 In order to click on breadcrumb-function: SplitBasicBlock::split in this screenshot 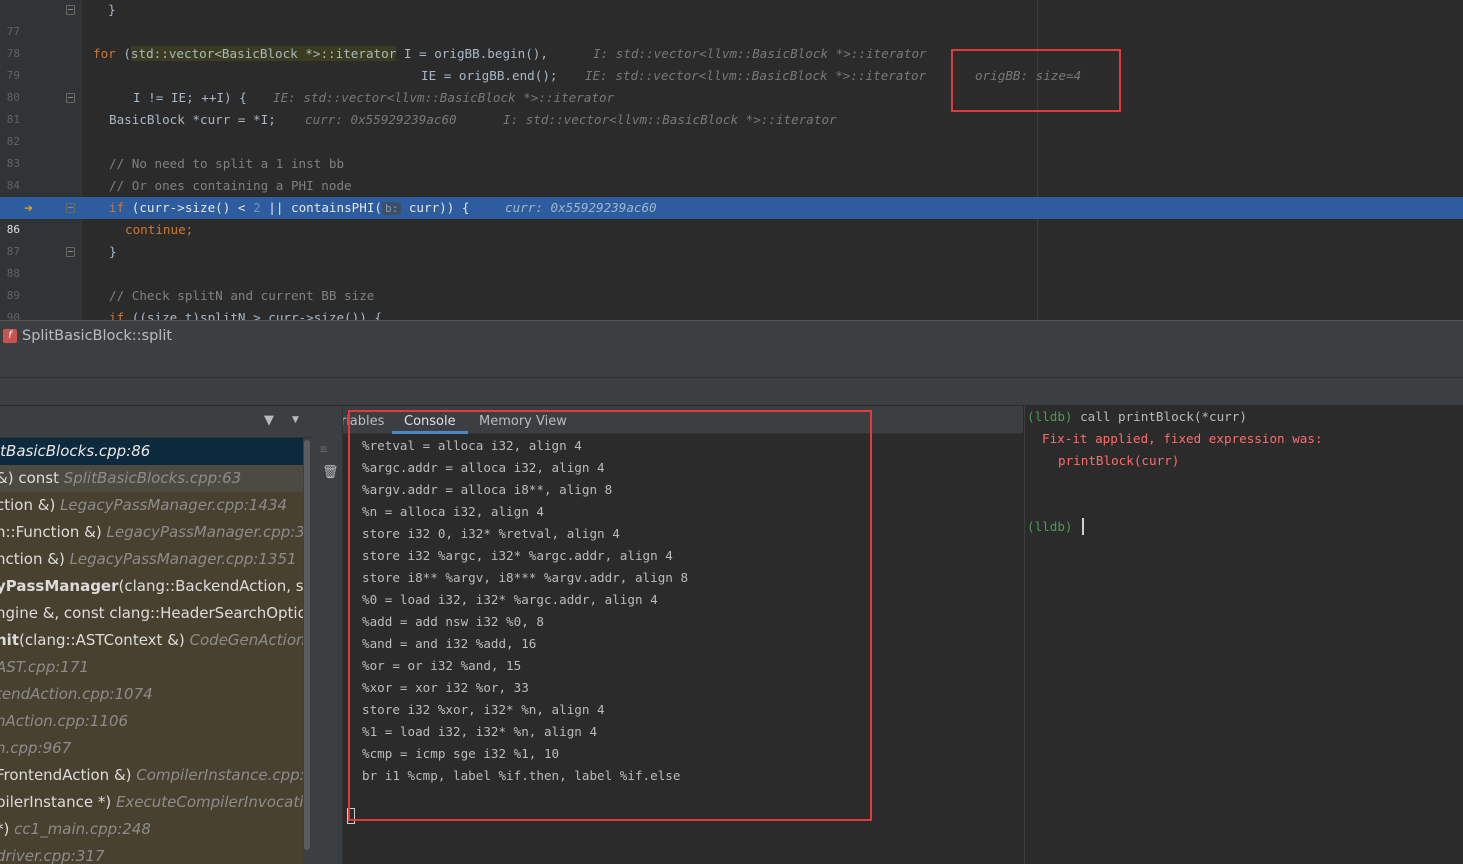, I will do `click(97, 336)`.